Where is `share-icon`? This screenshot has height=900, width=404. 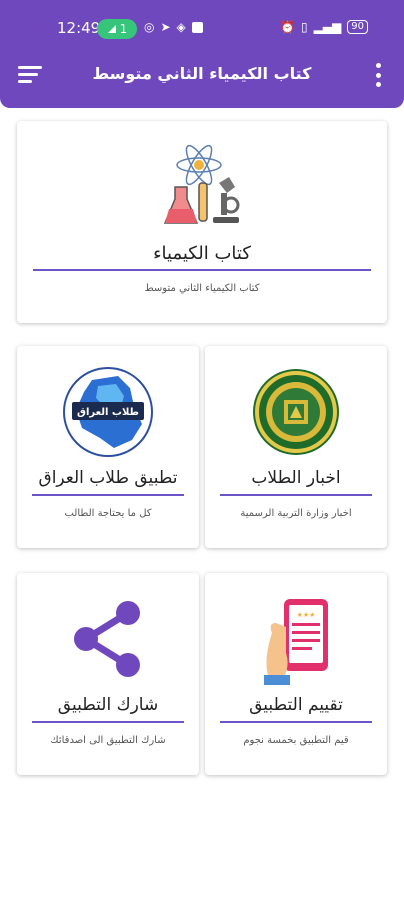
share-icon is located at coordinates (107, 639).